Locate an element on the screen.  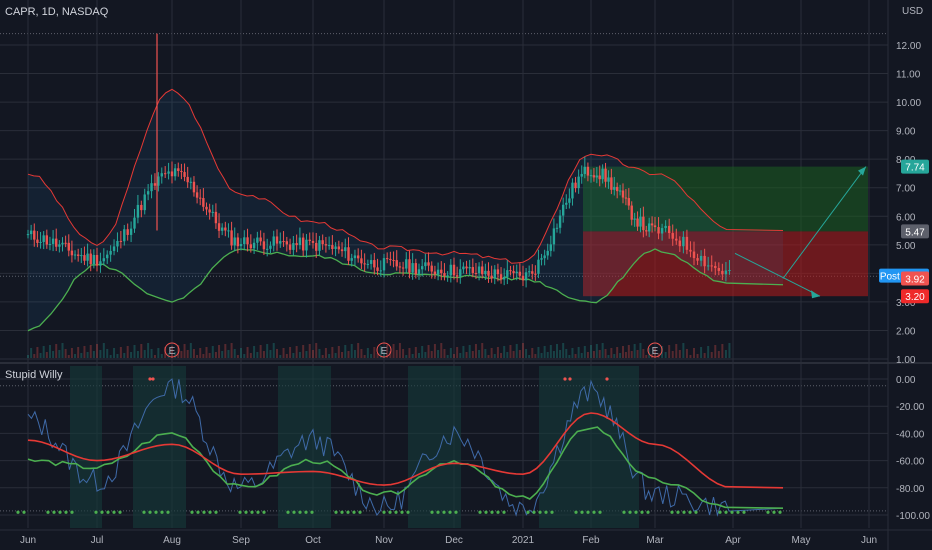
indicator-title: Stupid Willy is located at coordinates (34, 375).